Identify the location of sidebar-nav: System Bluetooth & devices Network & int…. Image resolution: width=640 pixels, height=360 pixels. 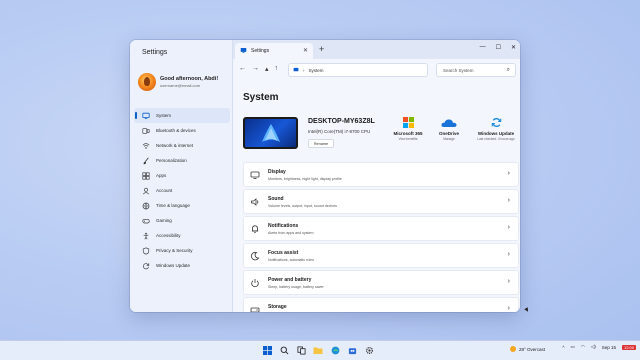
(182, 190).